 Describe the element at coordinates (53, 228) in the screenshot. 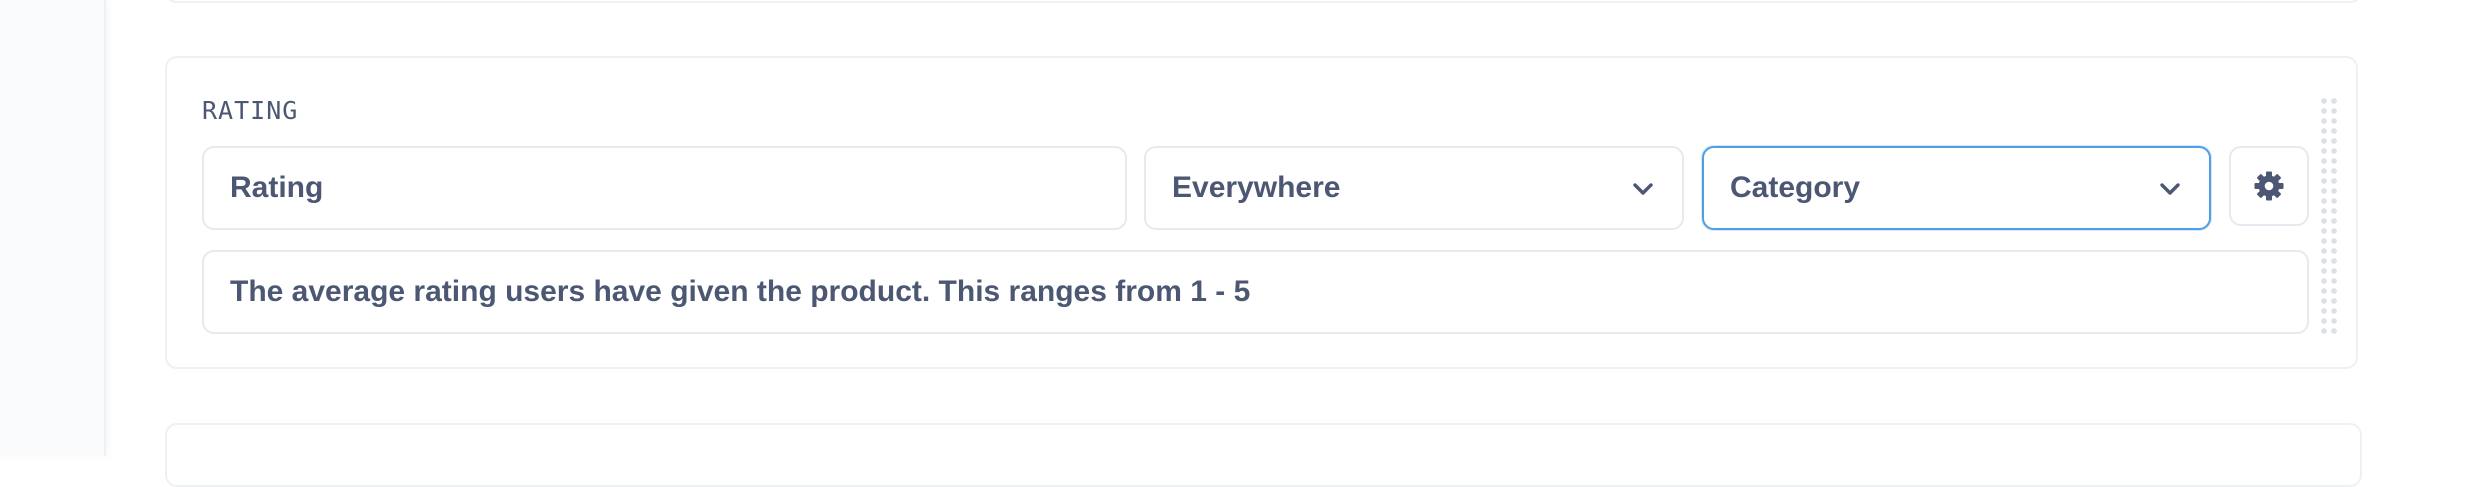

I see `left-sidebar` at that location.